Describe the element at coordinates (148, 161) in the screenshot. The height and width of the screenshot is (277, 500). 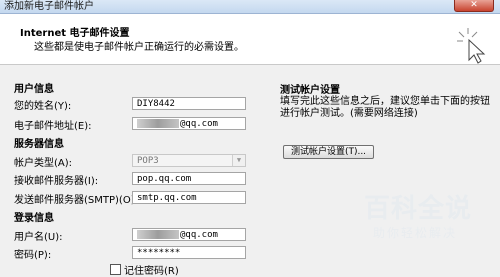
I see `account-type-value: POP3` at that location.